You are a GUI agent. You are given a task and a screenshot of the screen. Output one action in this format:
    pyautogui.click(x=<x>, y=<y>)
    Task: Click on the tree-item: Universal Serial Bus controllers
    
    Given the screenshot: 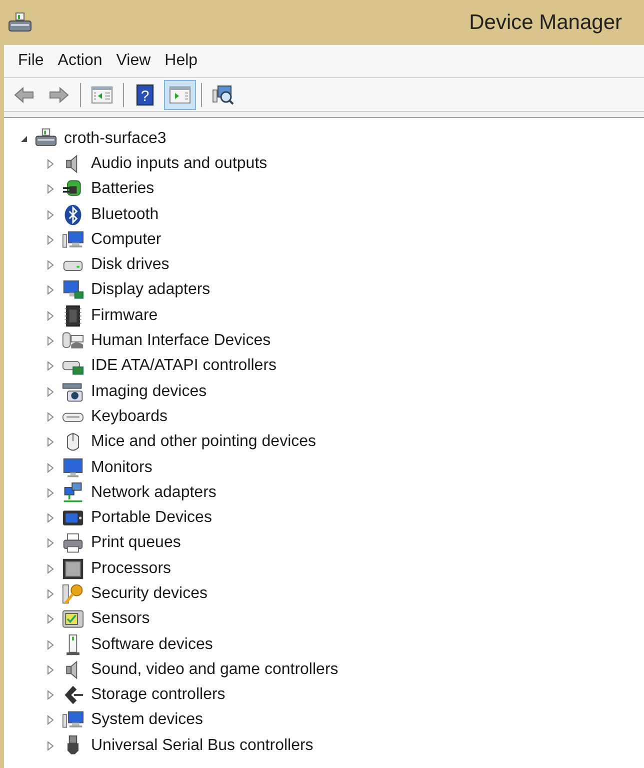 What is the action you would take?
    pyautogui.click(x=202, y=746)
    